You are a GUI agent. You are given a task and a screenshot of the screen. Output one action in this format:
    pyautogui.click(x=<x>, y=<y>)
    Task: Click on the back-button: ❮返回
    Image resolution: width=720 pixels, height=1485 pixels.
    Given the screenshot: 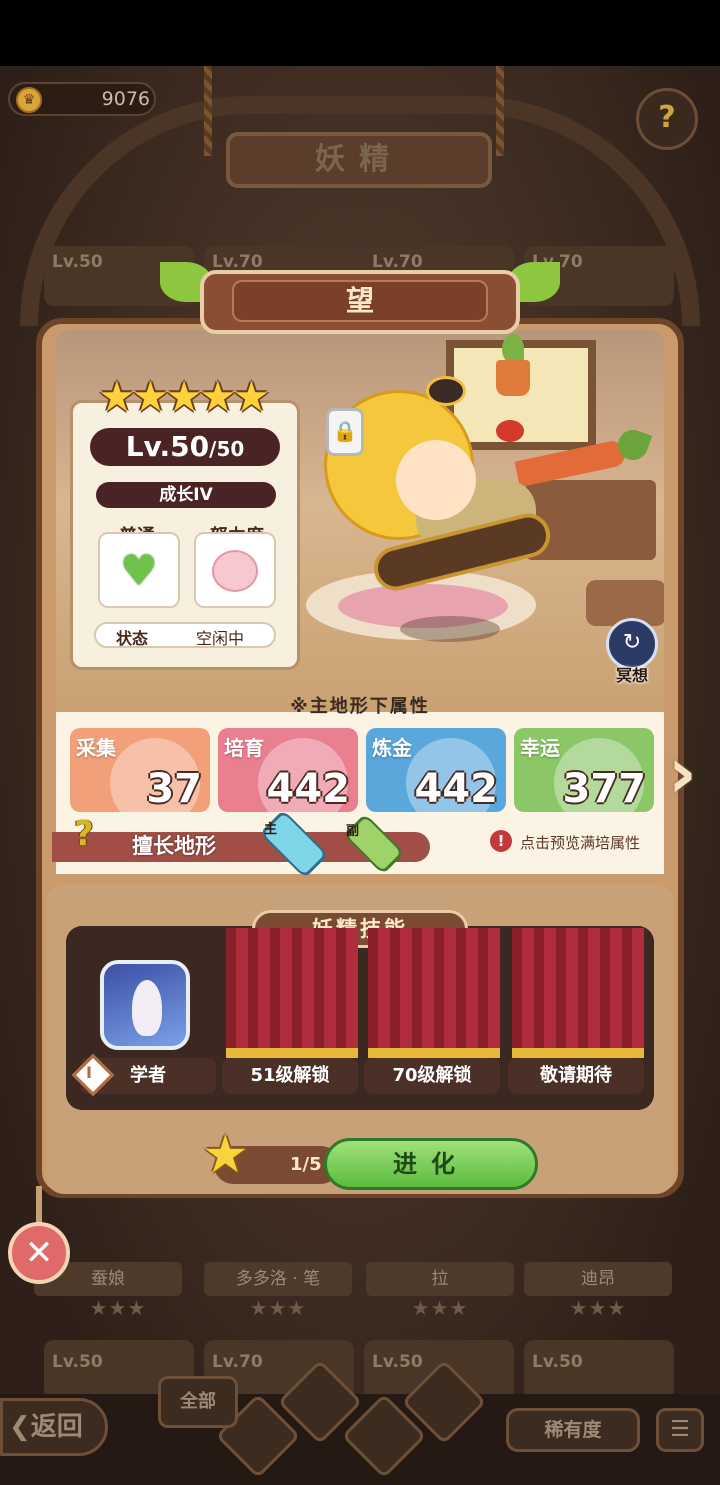 What is the action you would take?
    pyautogui.click(x=54, y=1427)
    